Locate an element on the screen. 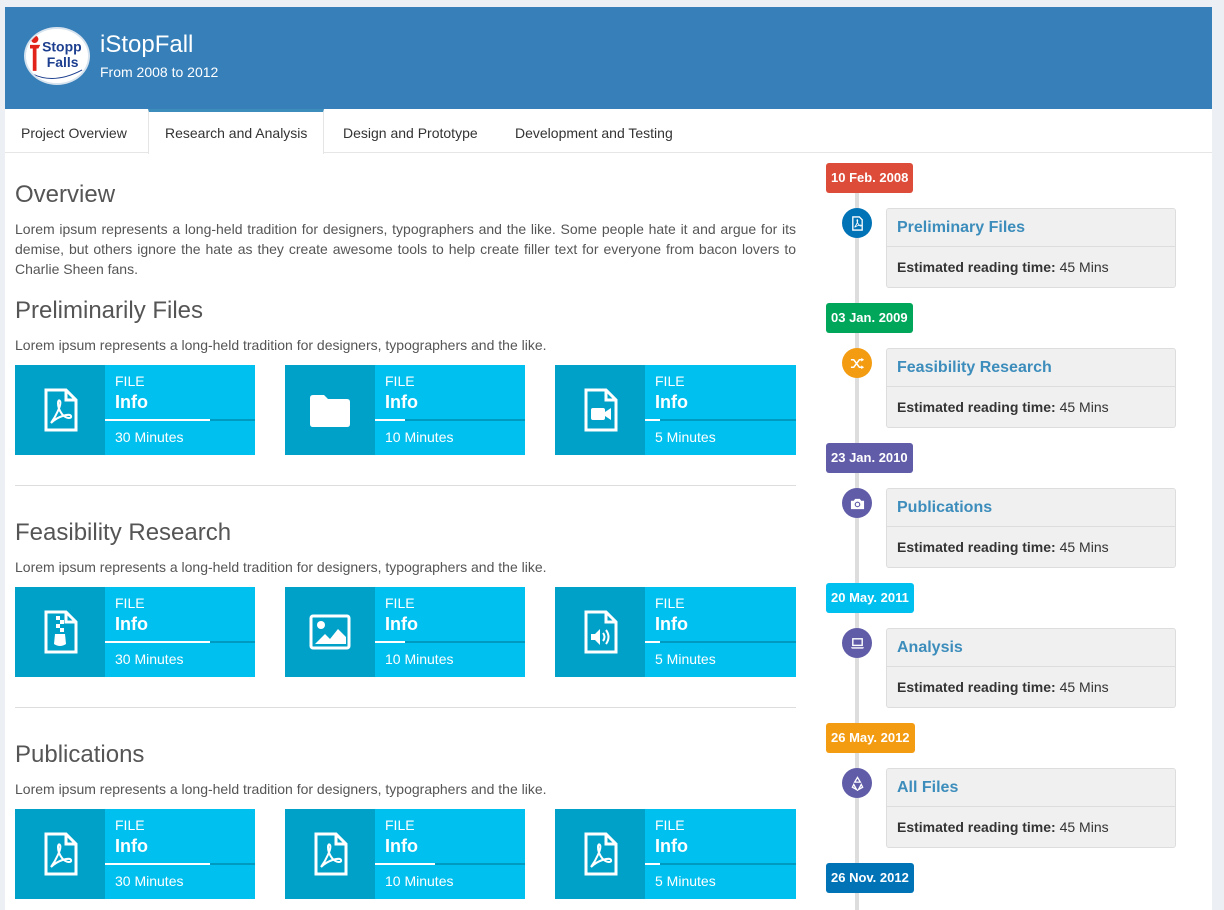 This screenshot has height=910, width=1224. timeline-item-title: All Files is located at coordinates (1031, 788).